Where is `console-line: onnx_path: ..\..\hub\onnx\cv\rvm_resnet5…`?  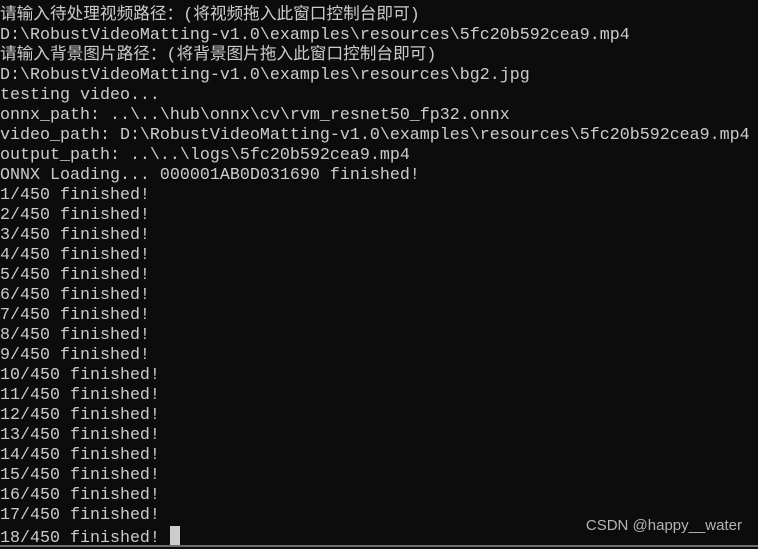
console-line: onnx_path: ..\..\hub\onnx\cv\rvm_resnet5… is located at coordinates (375, 116).